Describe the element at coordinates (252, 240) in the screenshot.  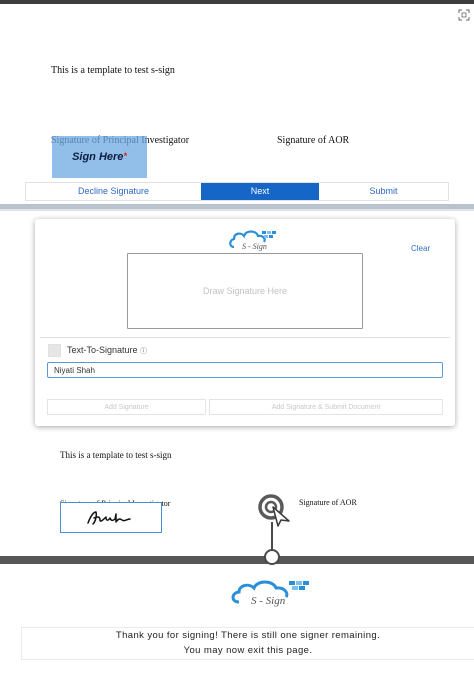
I see `s-sign-logo: S - Sign` at that location.